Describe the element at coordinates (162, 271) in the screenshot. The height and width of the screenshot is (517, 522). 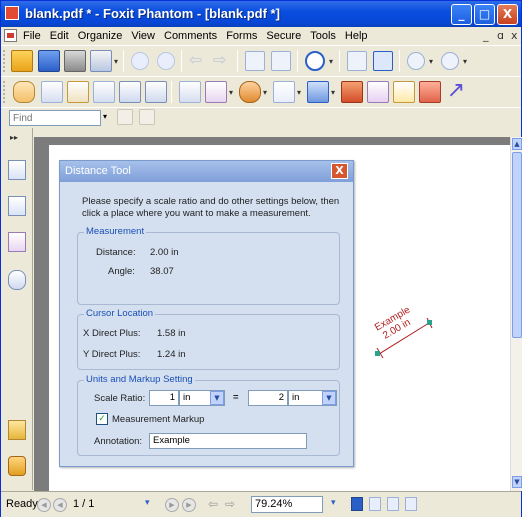
I see `angle-value: 38.07` at that location.